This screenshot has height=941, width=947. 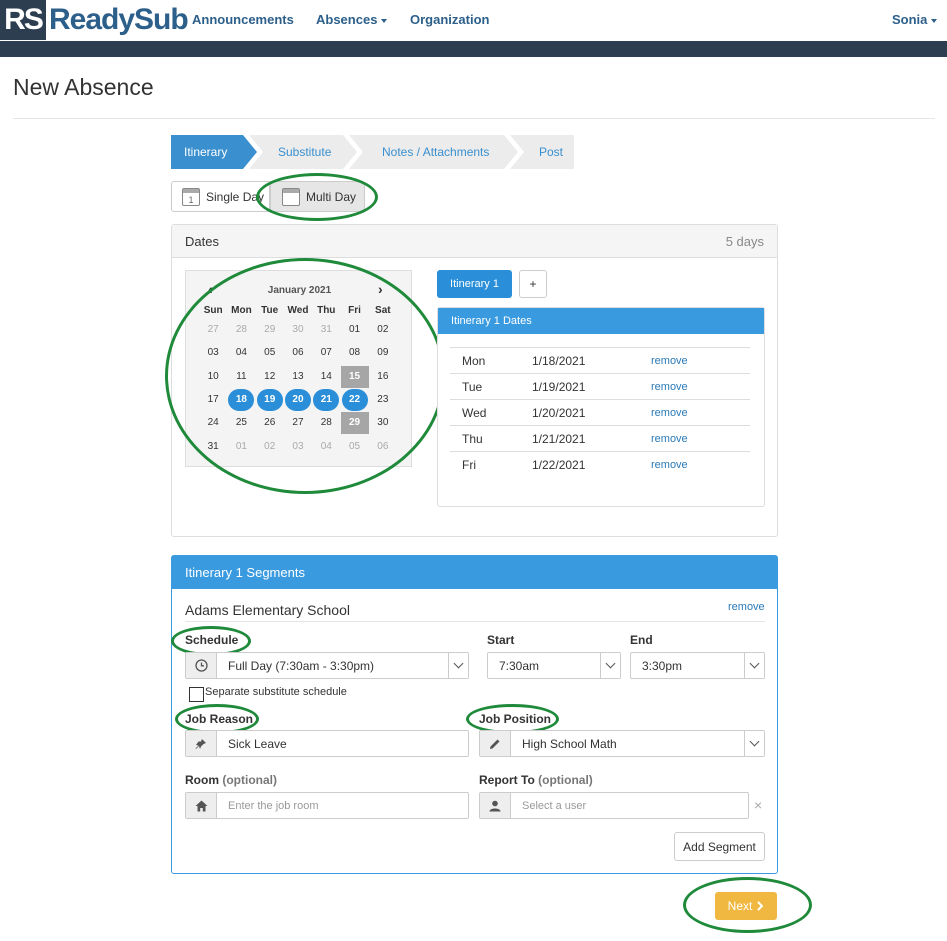 What do you see at coordinates (270, 422) in the screenshot?
I see `calendar-day: 26` at bounding box center [270, 422].